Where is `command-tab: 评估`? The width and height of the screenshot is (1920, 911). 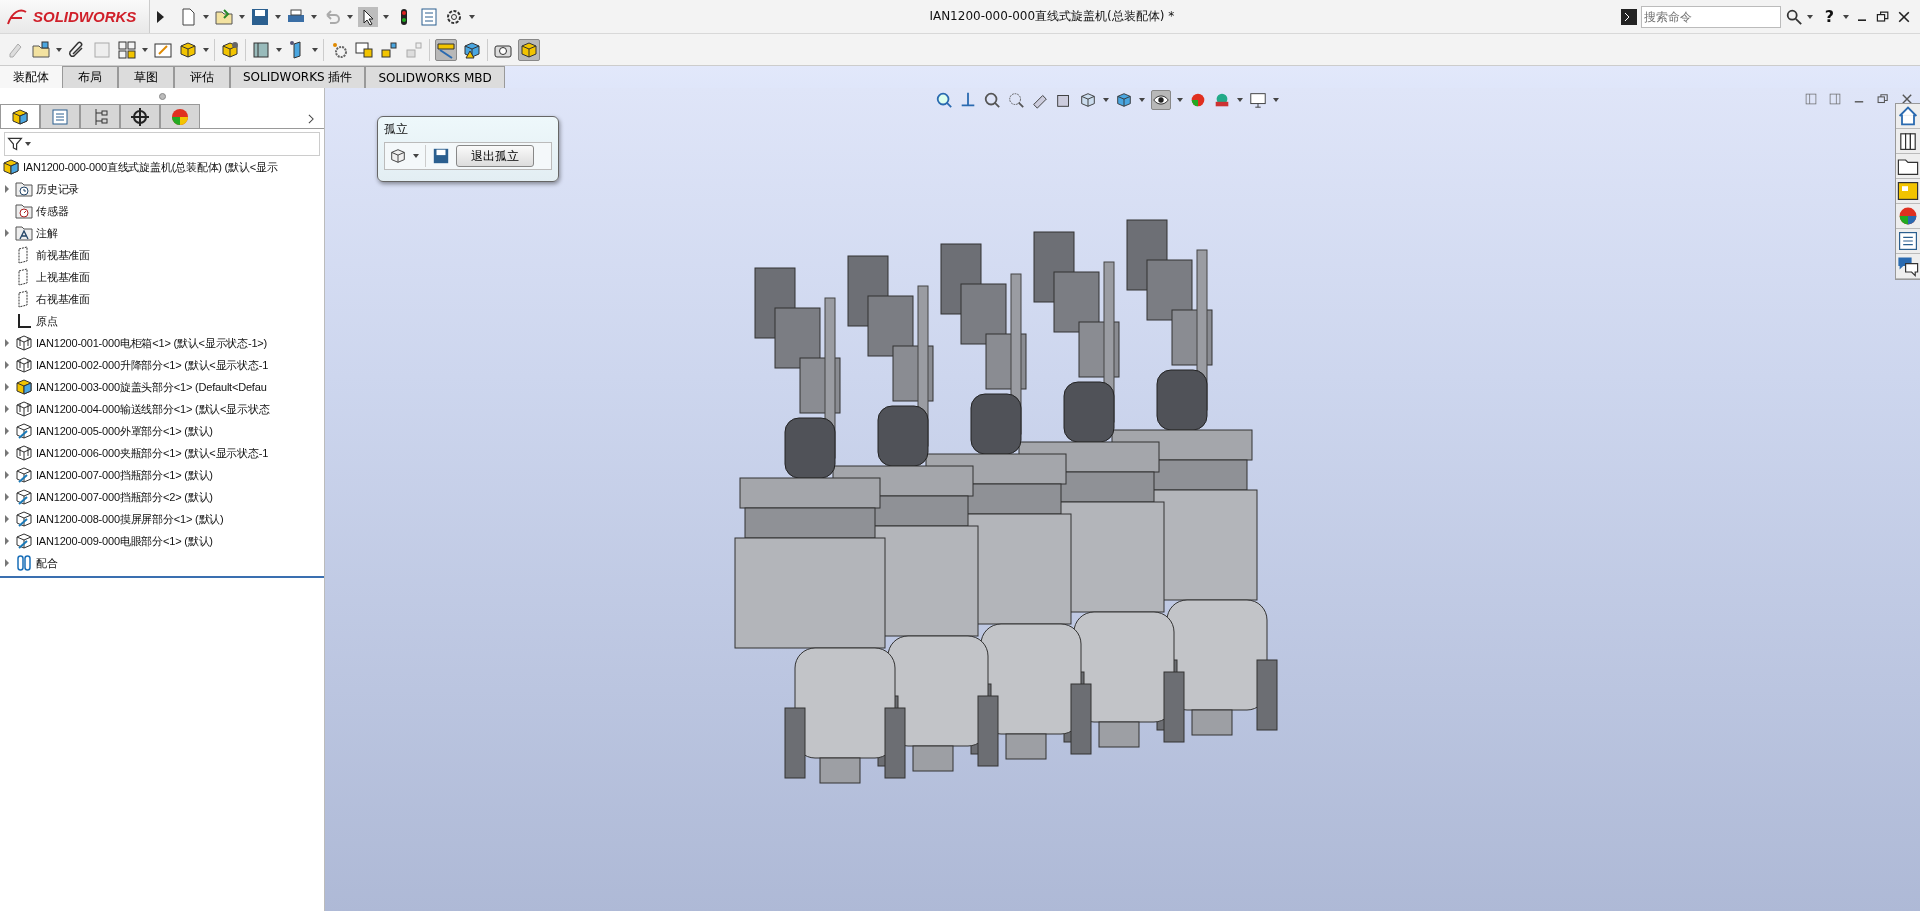 command-tab: 评估 is located at coordinates (202, 77).